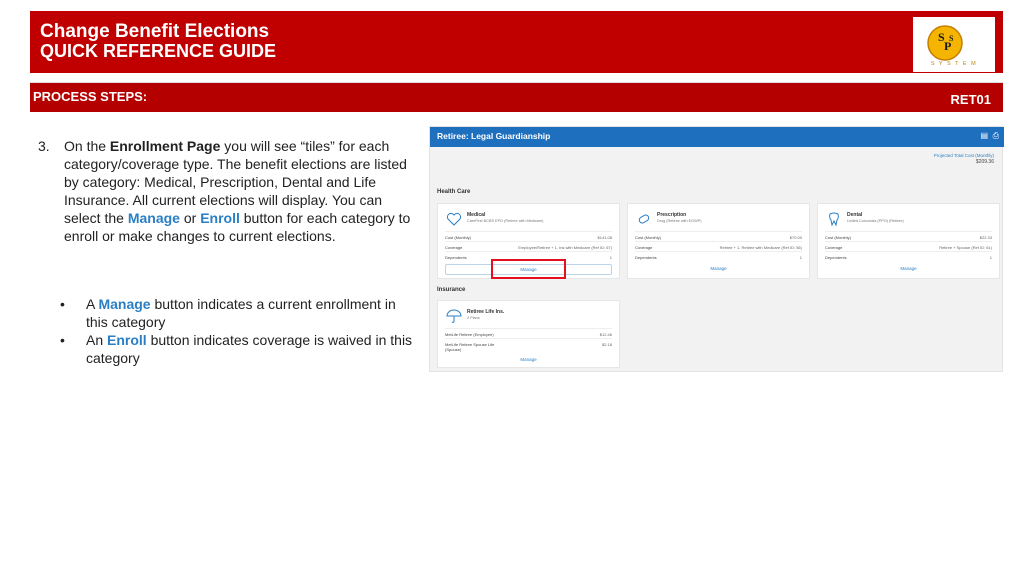 The width and height of the screenshot is (1024, 576). I want to click on row-value: $70.00, so click(795, 237).